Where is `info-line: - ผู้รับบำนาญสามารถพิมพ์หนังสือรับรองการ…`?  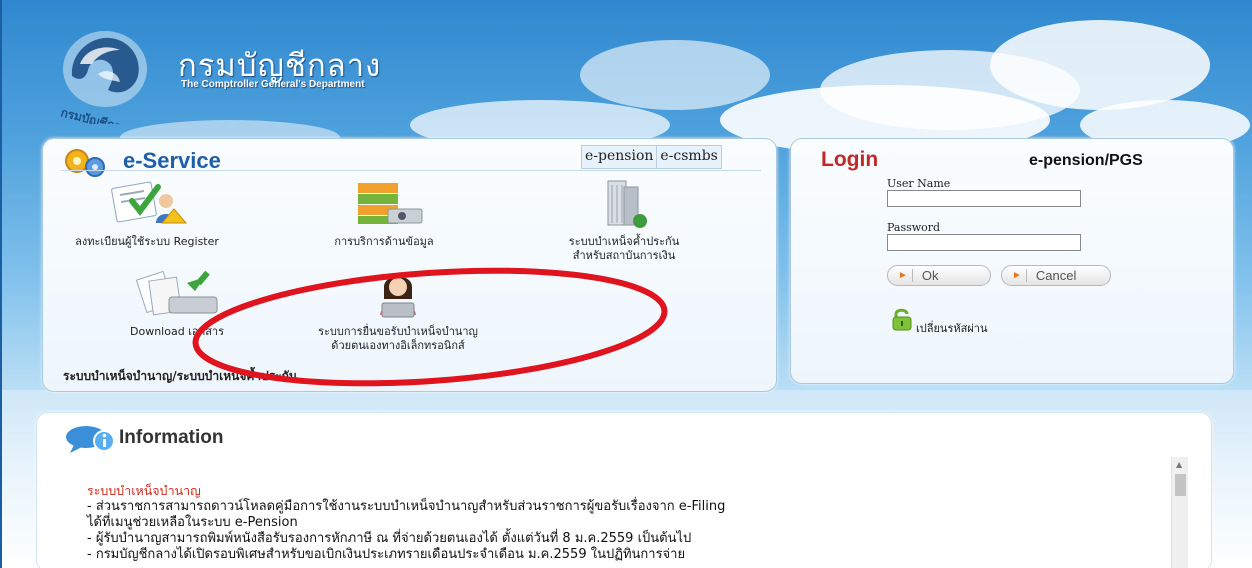
info-line: - ผู้รับบำนาญสามารถพิมพ์หนังสือรับรองการ… is located at coordinates (389, 538).